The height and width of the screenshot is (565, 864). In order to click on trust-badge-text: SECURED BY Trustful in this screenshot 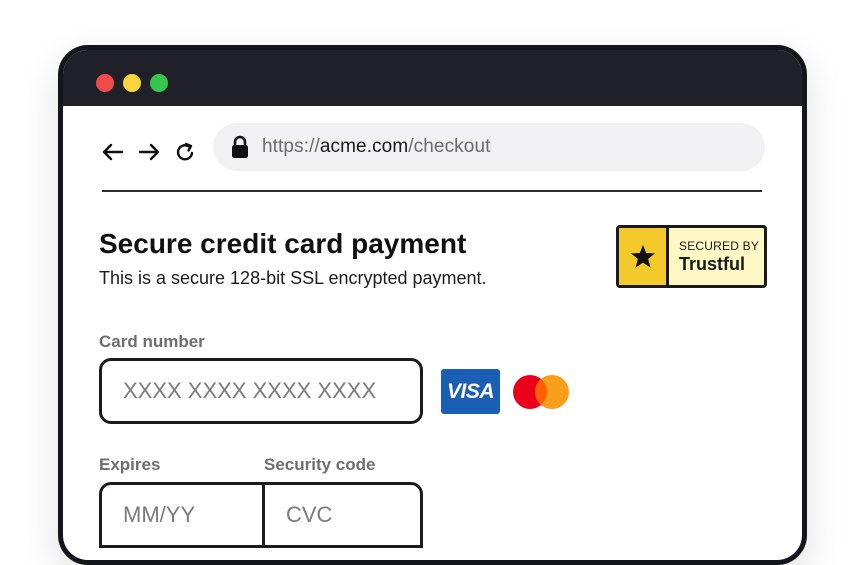, I will do `click(716, 256)`.